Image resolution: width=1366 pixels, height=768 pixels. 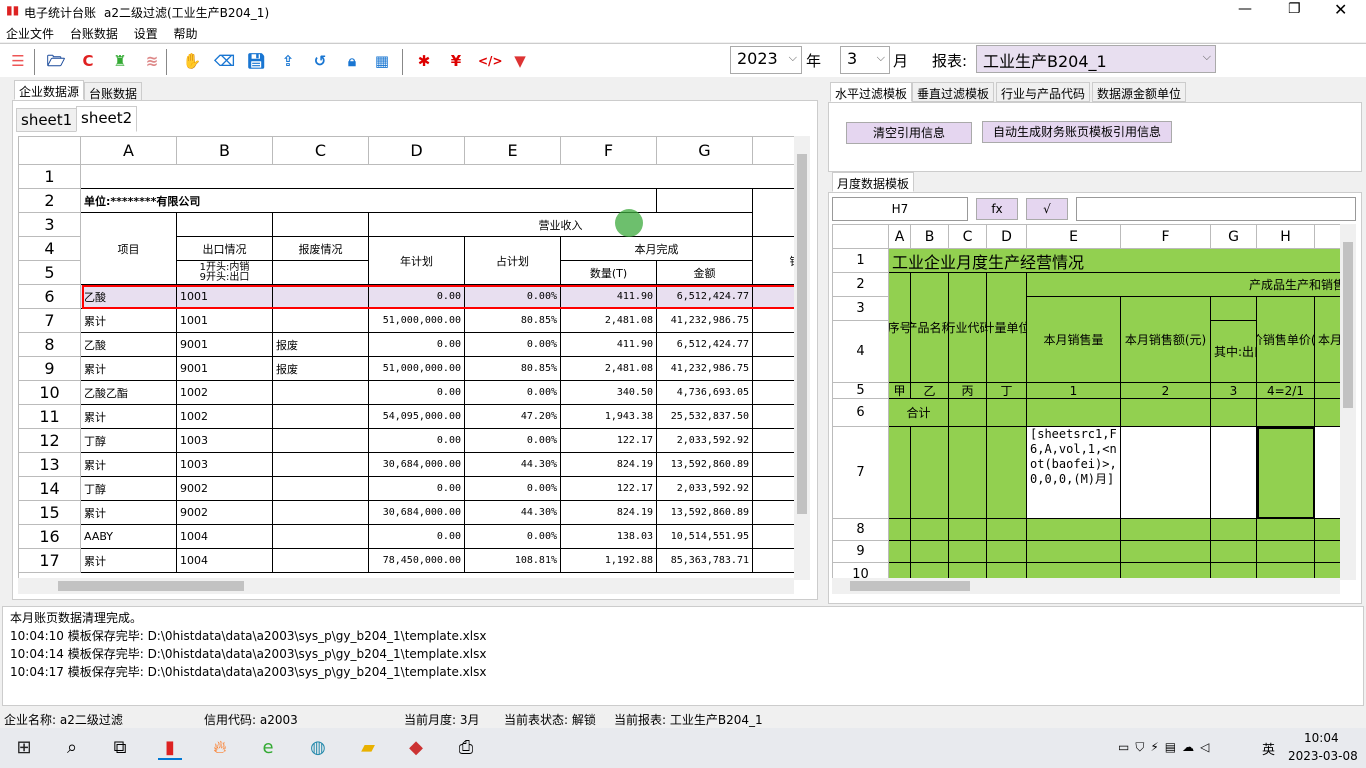 What do you see at coordinates (609, 489) in the screenshot?
I see `table-cell: 122.17` at bounding box center [609, 489].